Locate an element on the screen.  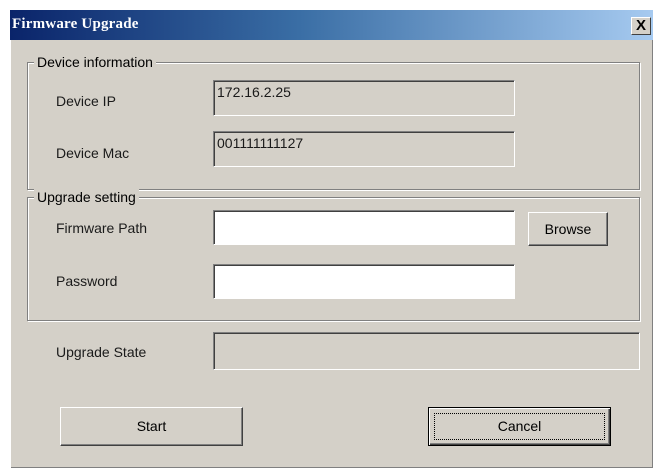
close-icon: X is located at coordinates (640, 25).